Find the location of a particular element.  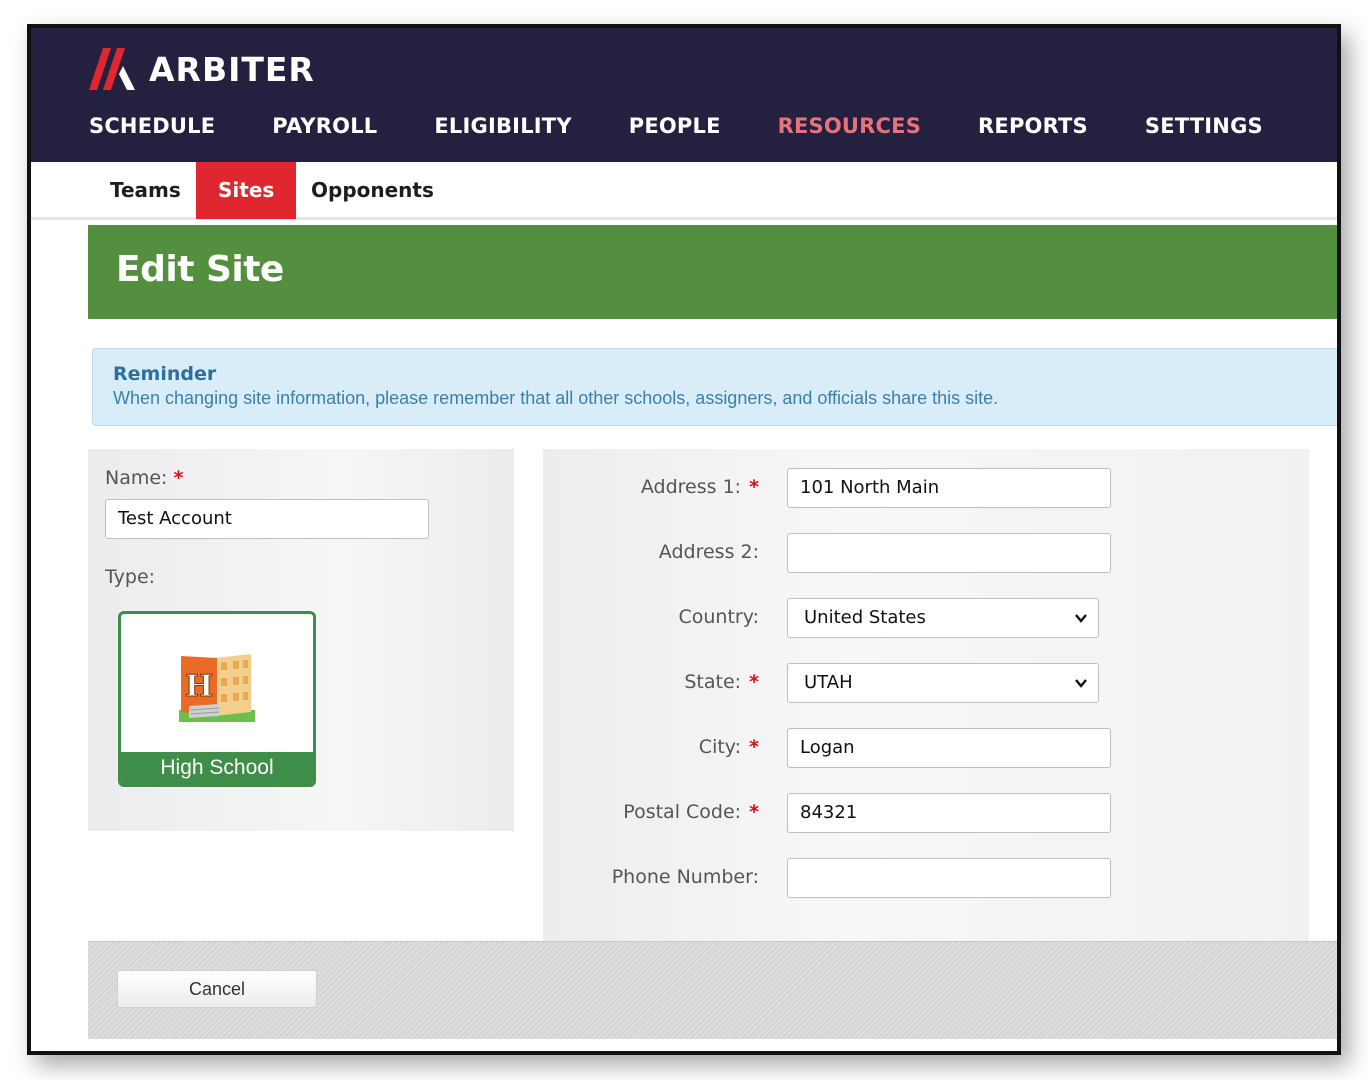

state-select-value: UTAH is located at coordinates (828, 682).